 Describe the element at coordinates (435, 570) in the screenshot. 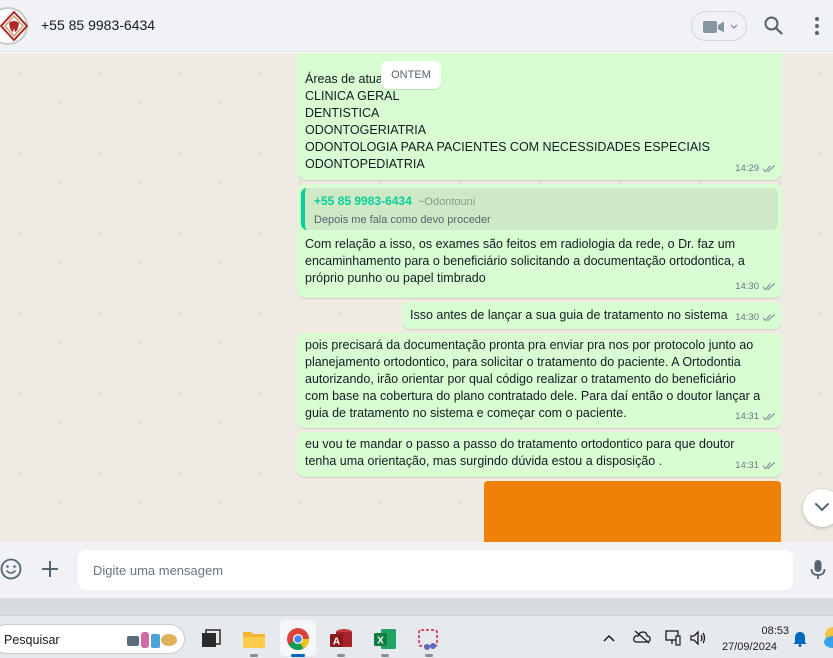

I see `message-input` at that location.